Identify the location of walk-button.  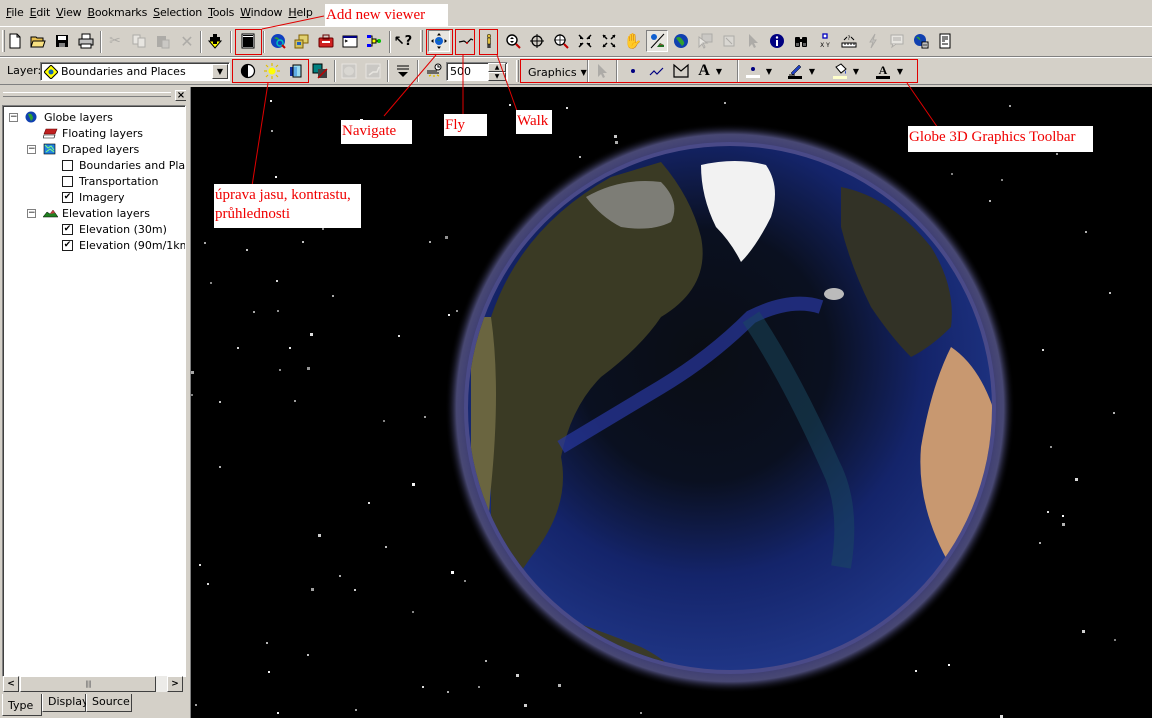
(489, 41).